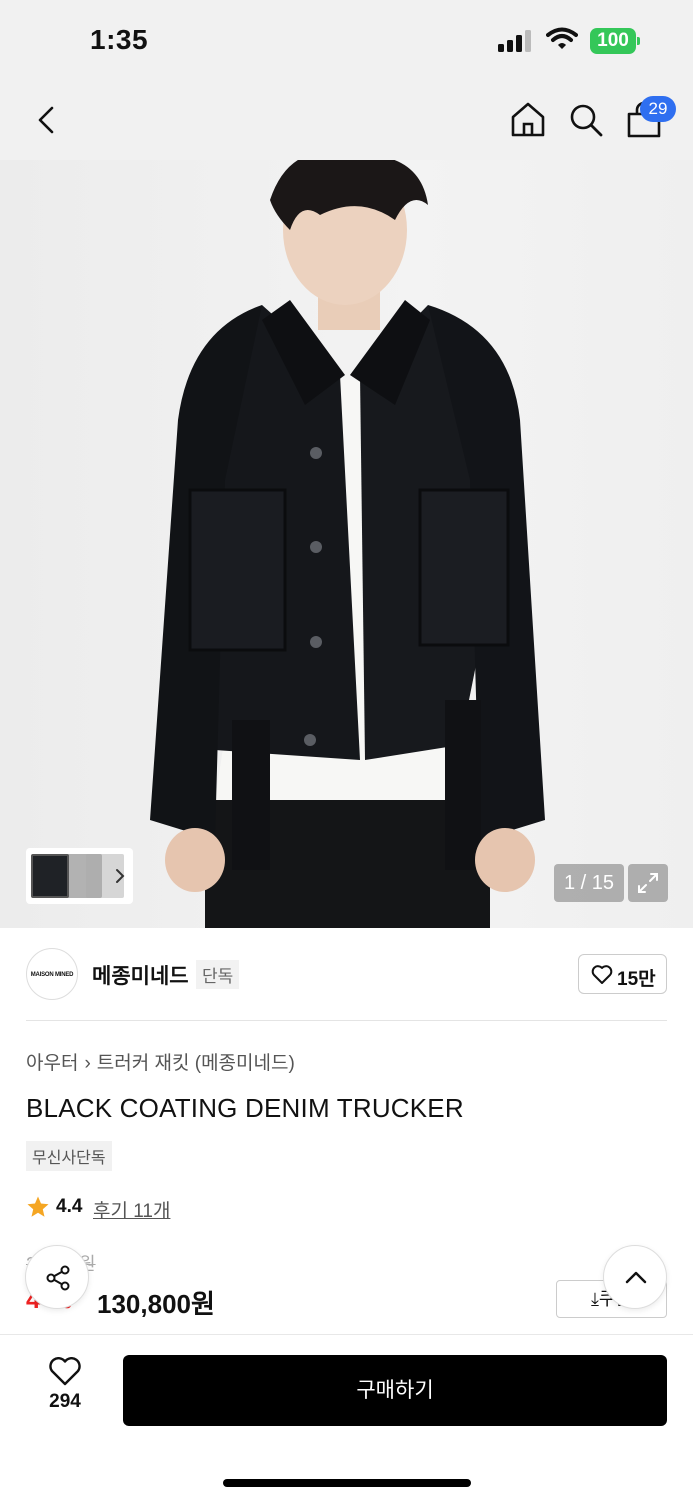 This screenshot has width=693, height=1500. I want to click on sale-price: 130,800원, so click(156, 1304).